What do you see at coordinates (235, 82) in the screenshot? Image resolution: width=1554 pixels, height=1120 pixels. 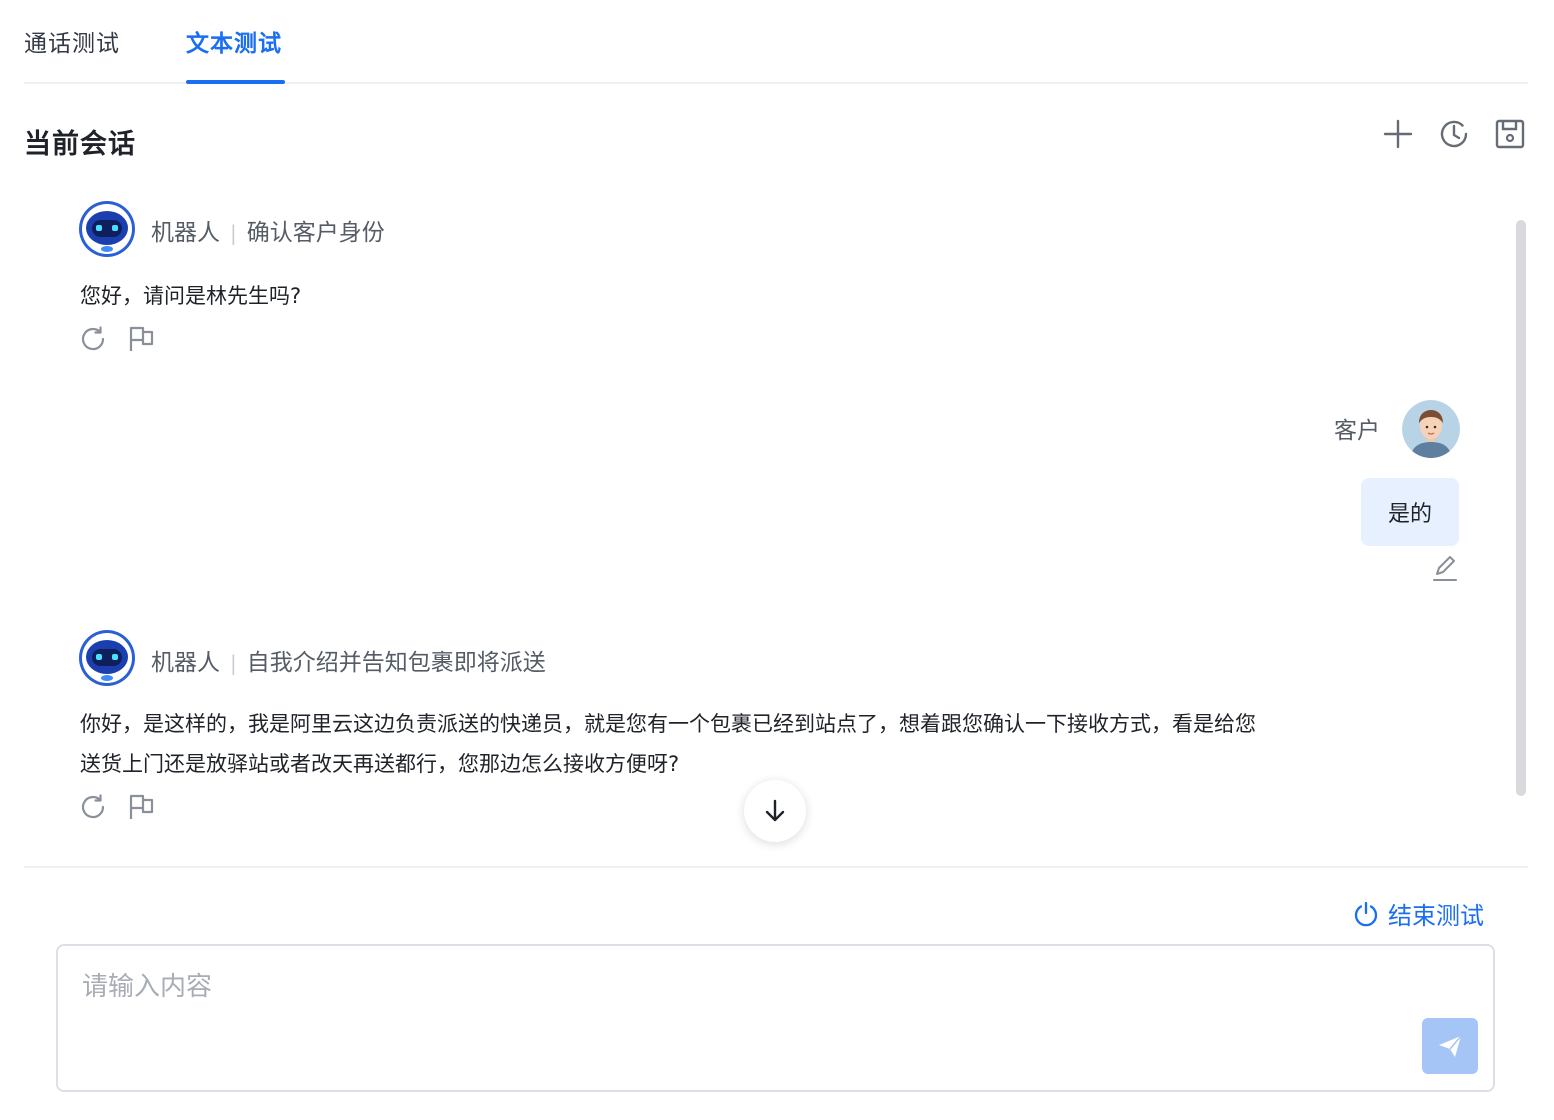 I see `active-tab-indicator` at bounding box center [235, 82].